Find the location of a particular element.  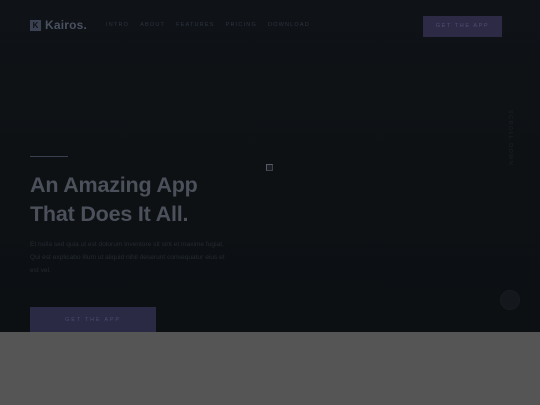

logo-mark-icon: K is located at coordinates (35, 25).